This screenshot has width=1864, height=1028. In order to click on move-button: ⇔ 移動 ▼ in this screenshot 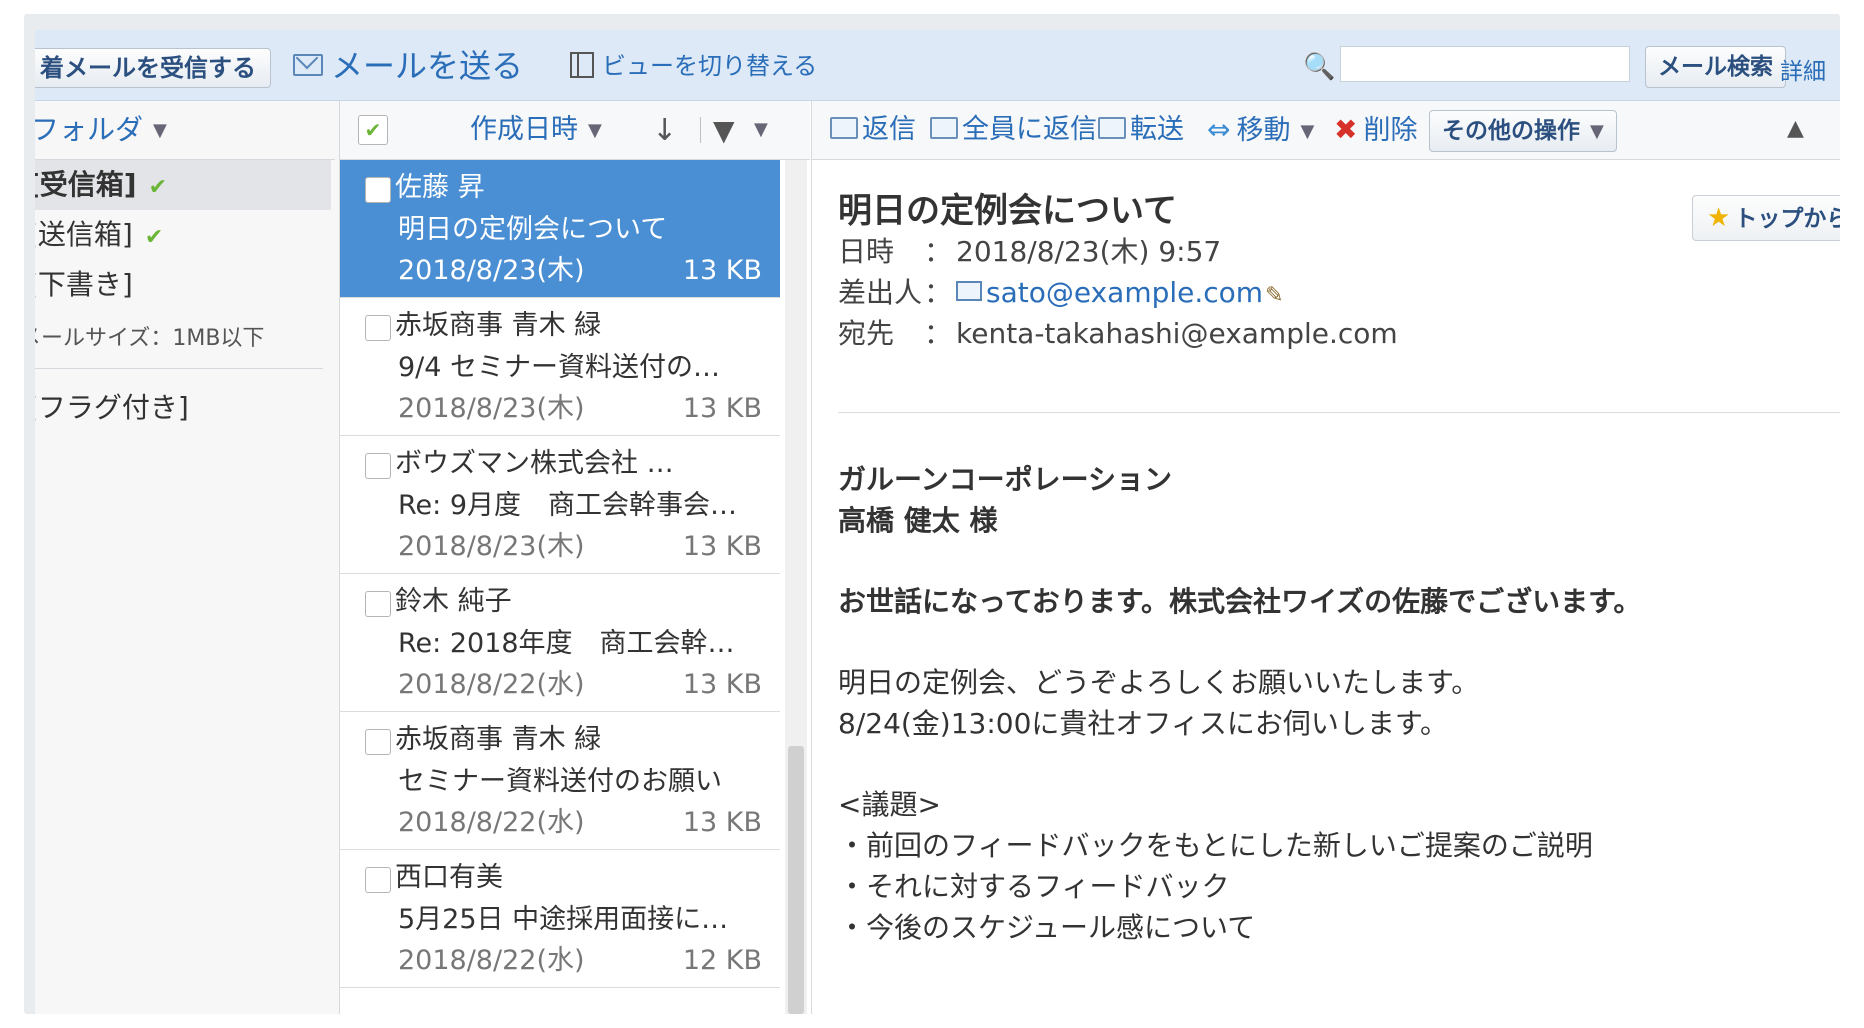, I will do `click(1260, 131)`.